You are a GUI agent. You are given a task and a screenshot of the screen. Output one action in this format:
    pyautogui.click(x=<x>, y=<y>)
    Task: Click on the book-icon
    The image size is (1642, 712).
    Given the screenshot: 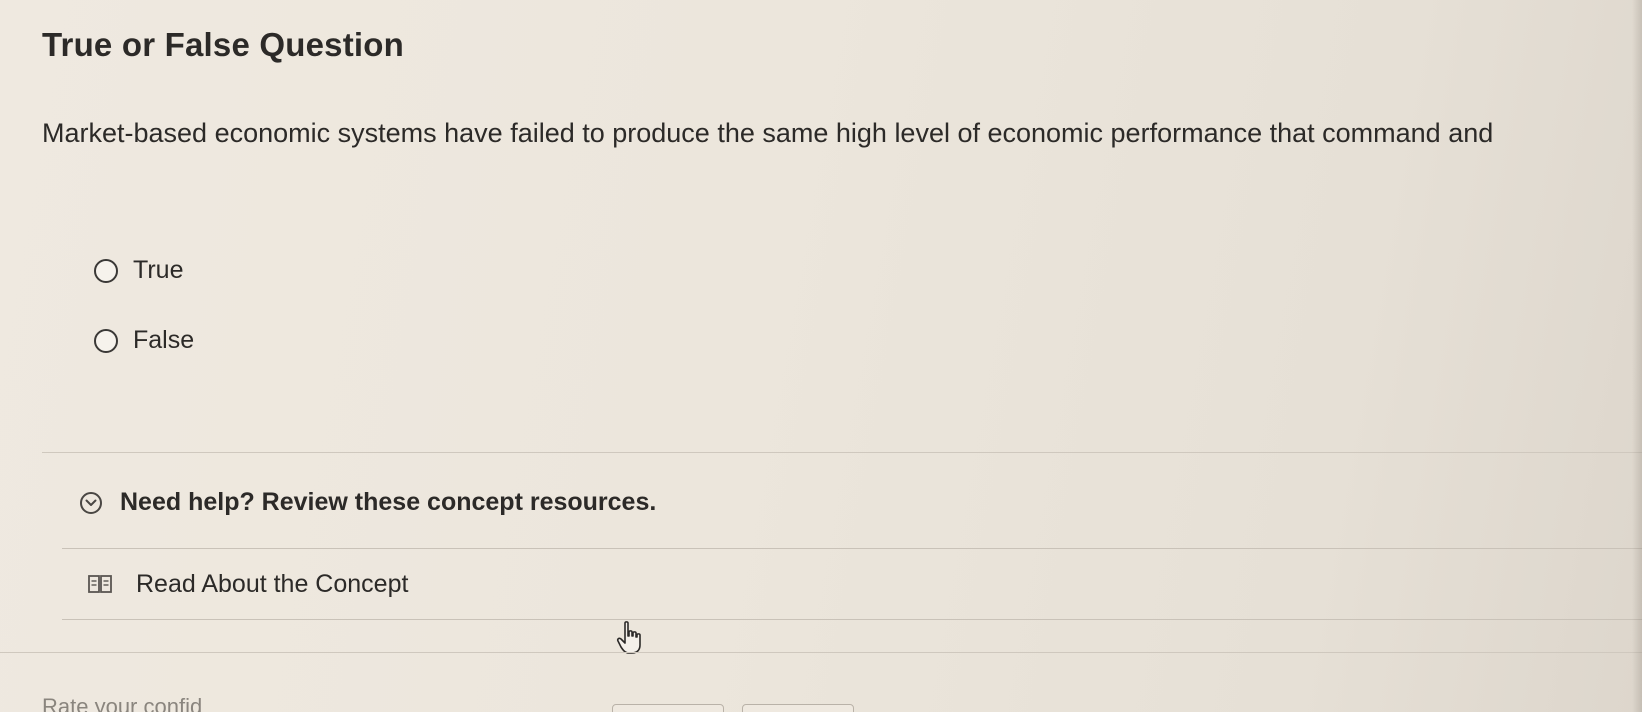 What is the action you would take?
    pyautogui.click(x=100, y=584)
    